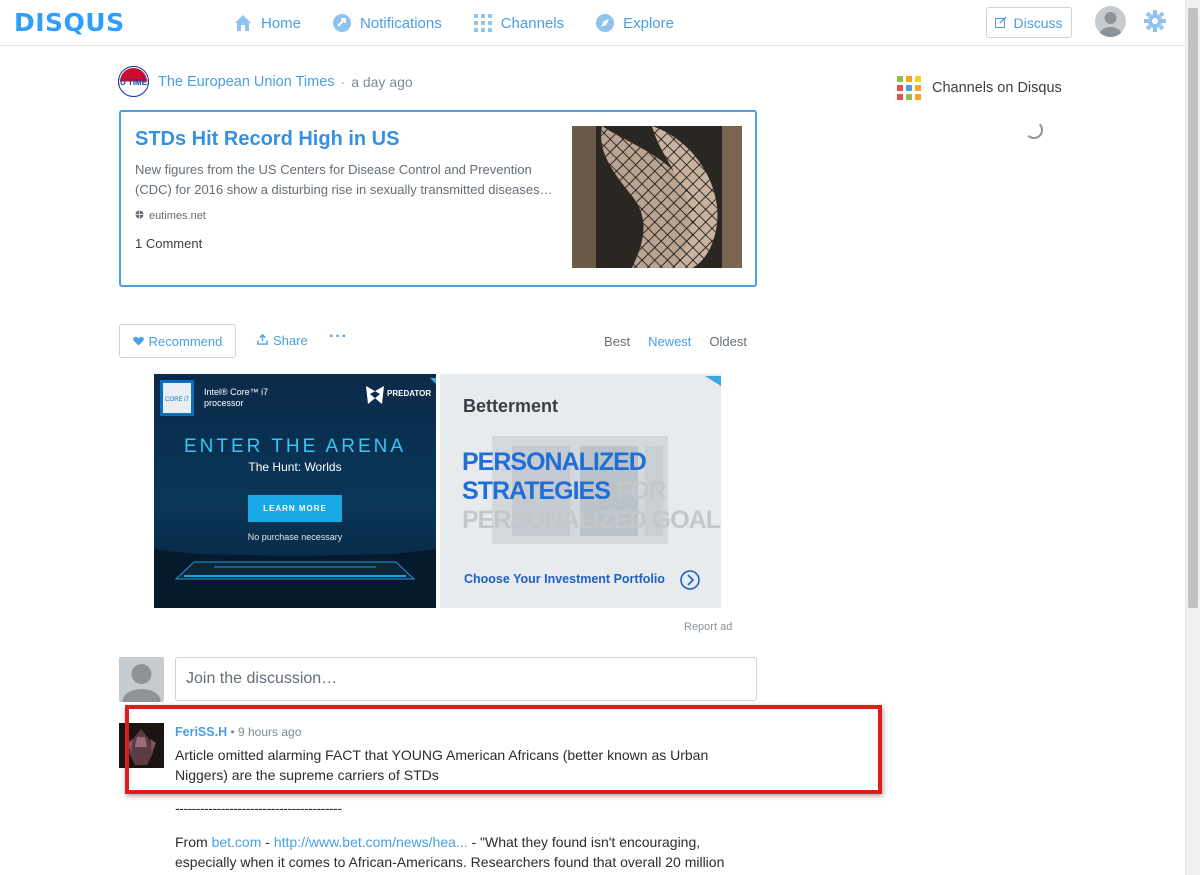 The image size is (1200, 875). Describe the element at coordinates (617, 341) in the screenshot. I see `sort-best: Best` at that location.